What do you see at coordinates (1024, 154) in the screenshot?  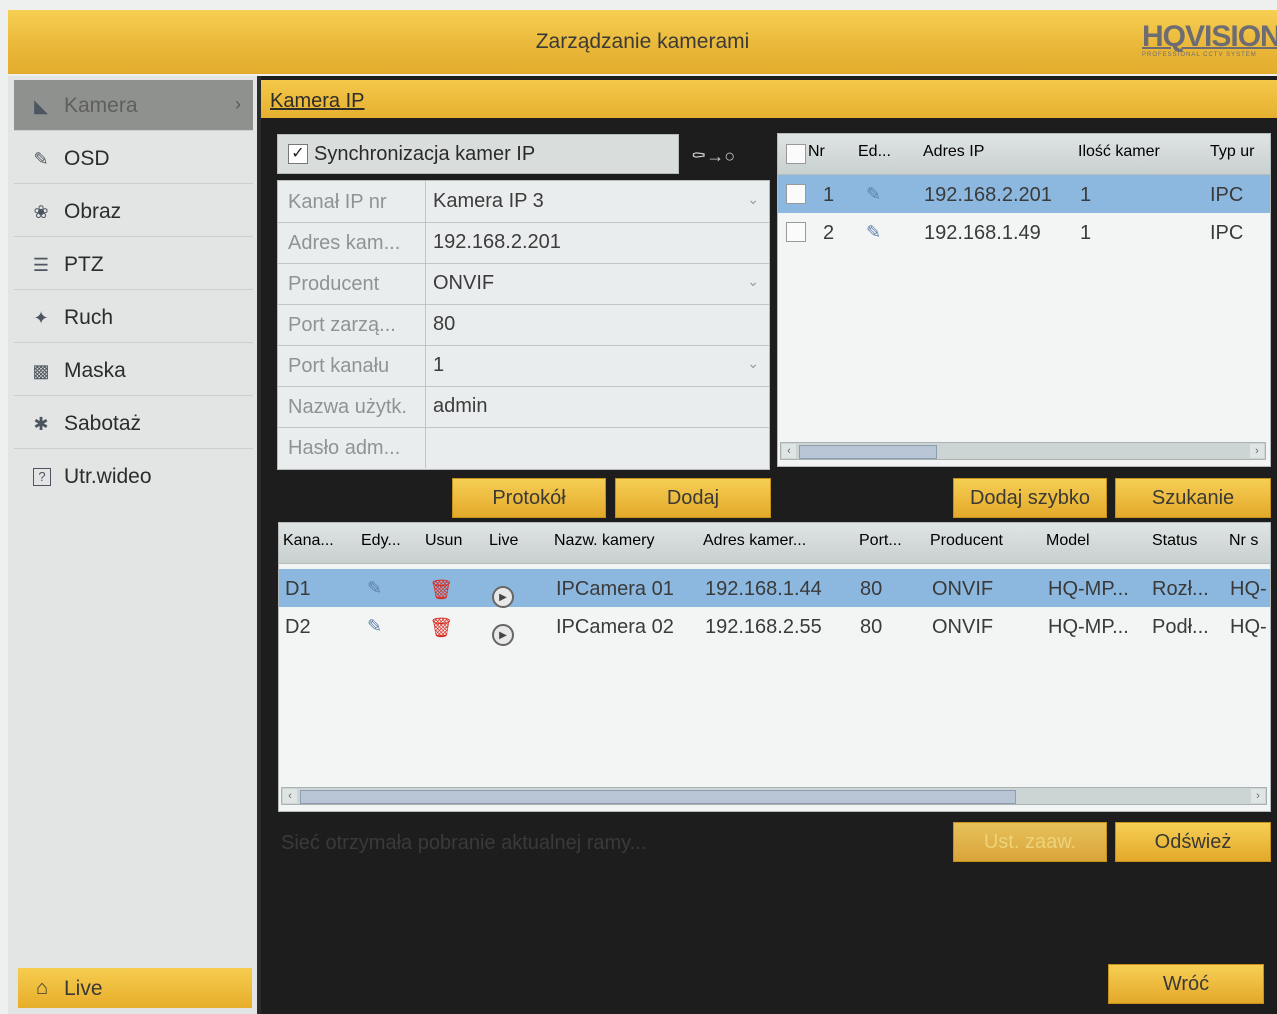 I see `table-header: Nr Ed... Adres IP Ilość kamer Typ ur` at bounding box center [1024, 154].